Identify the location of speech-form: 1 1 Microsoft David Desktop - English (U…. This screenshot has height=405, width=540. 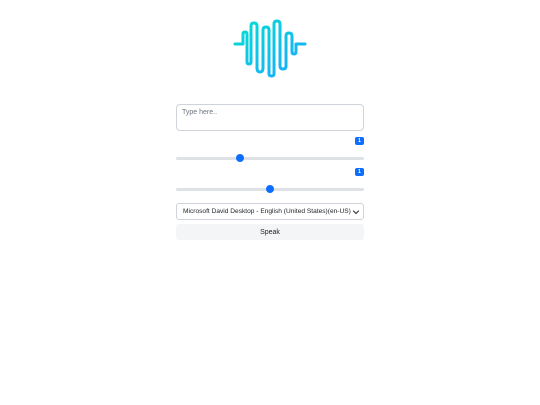
(270, 172).